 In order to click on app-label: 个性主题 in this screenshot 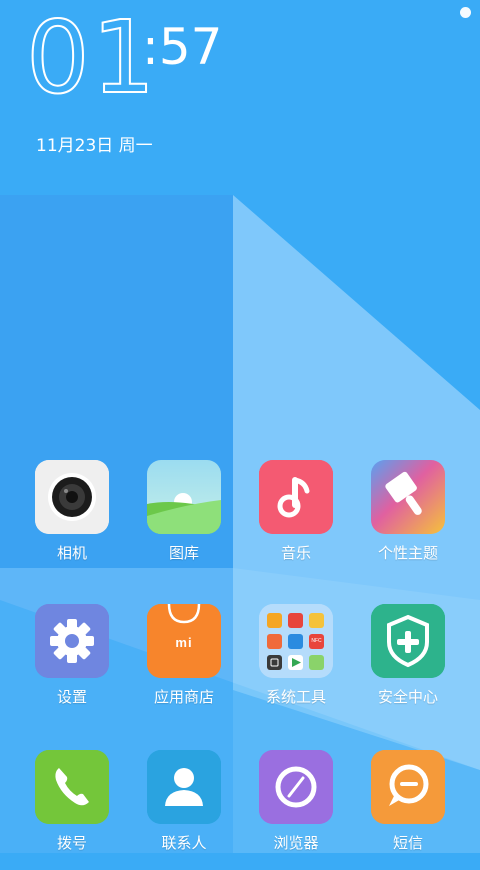, I will do `click(407, 553)`.